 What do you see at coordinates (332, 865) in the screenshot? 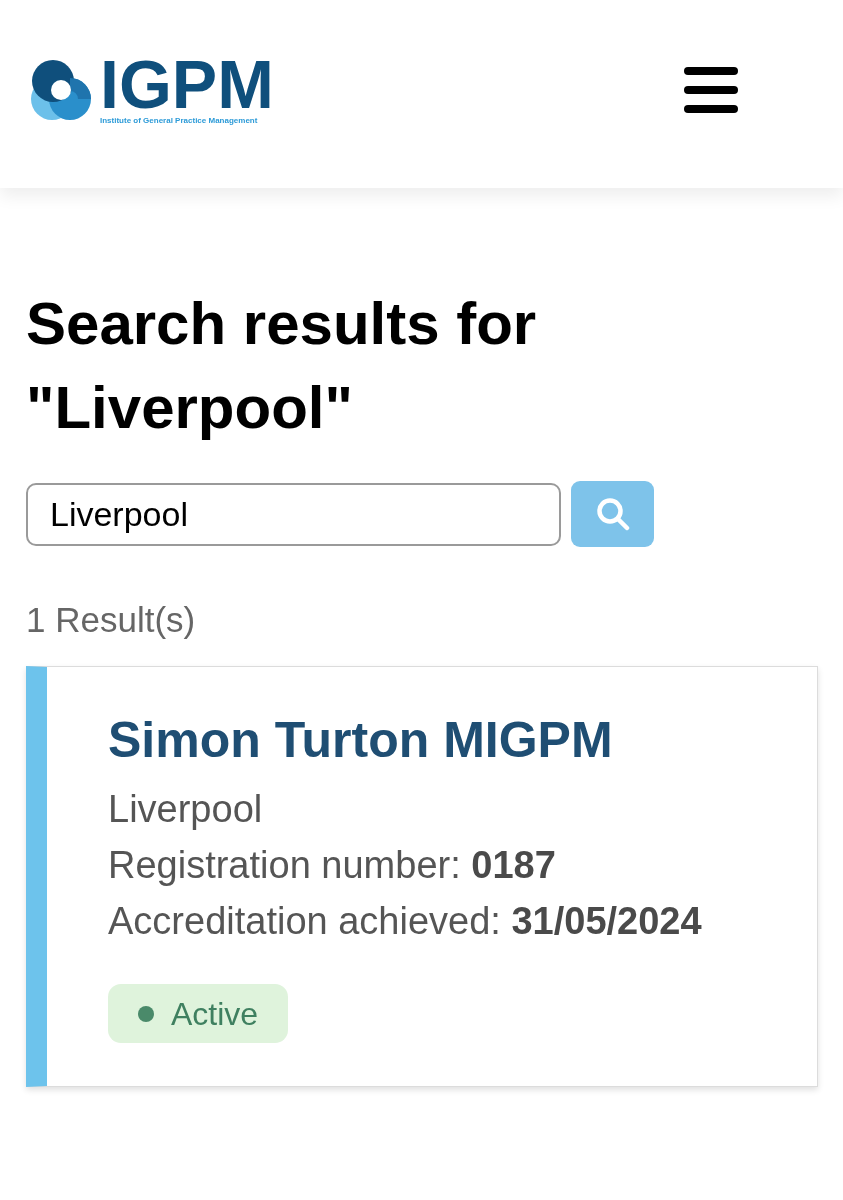
I see `detail-text: Registration number: 0187` at bounding box center [332, 865].